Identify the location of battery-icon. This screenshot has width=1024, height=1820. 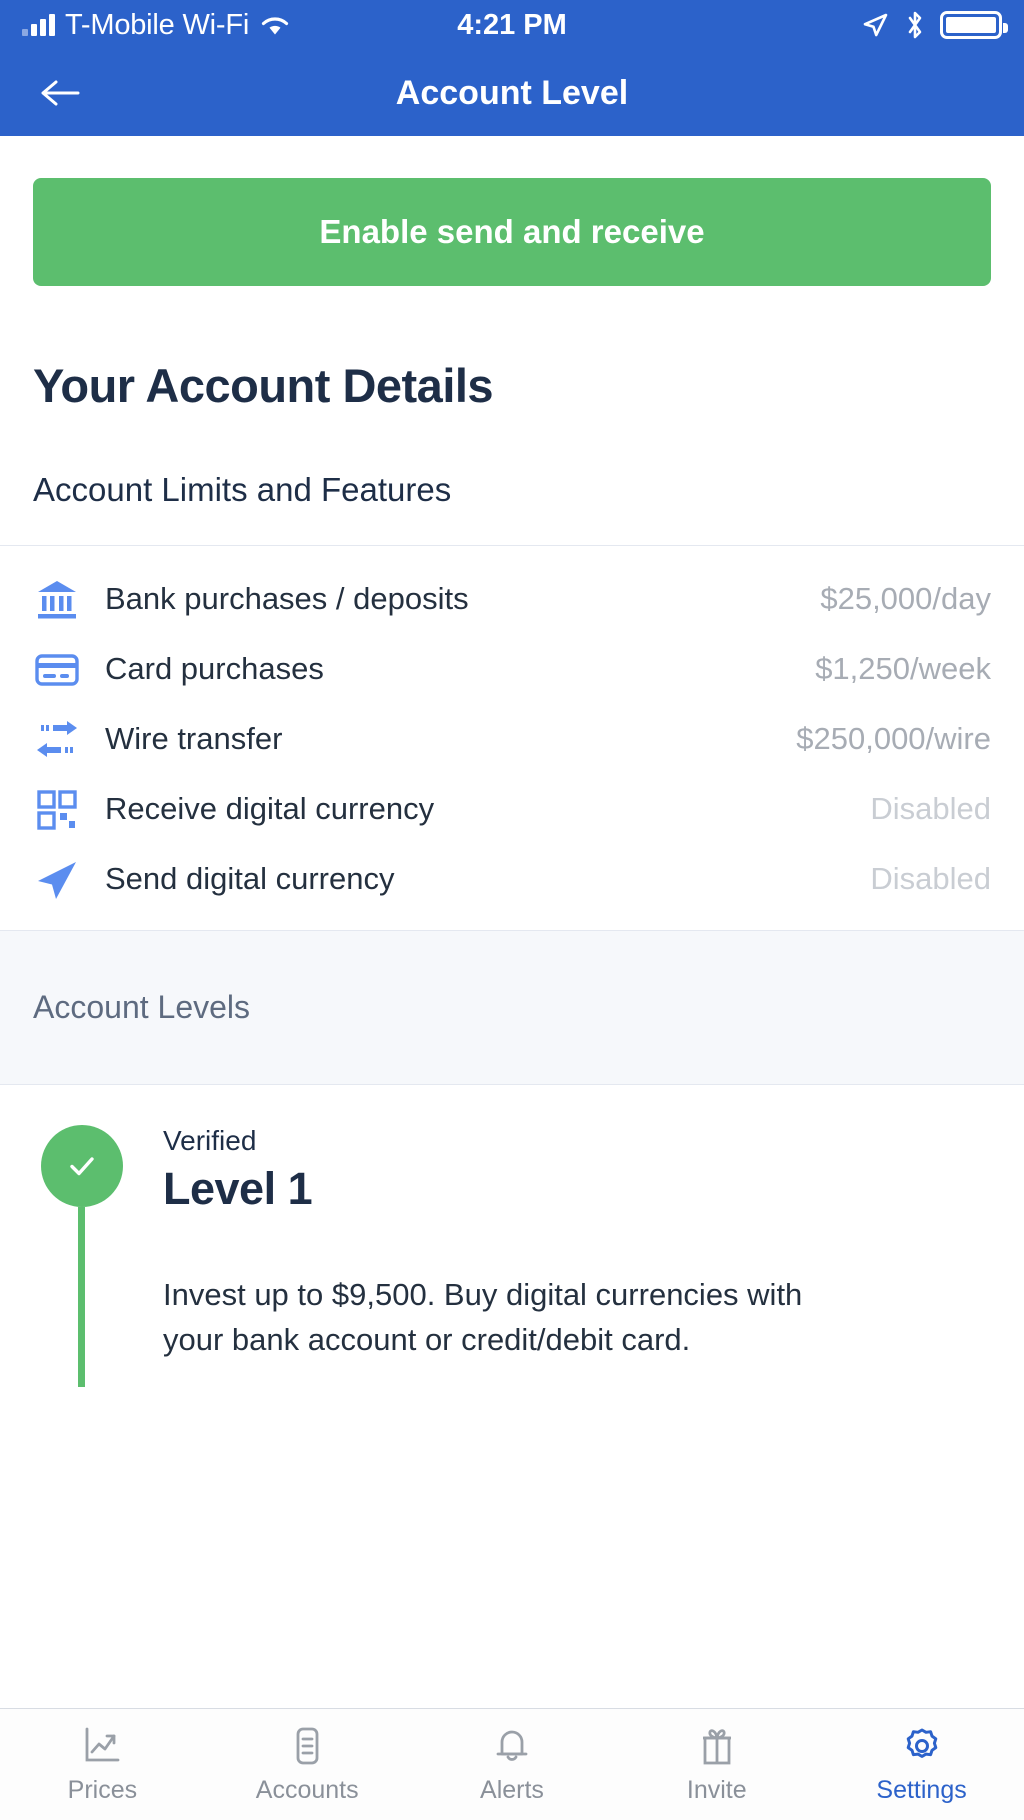
(974, 25).